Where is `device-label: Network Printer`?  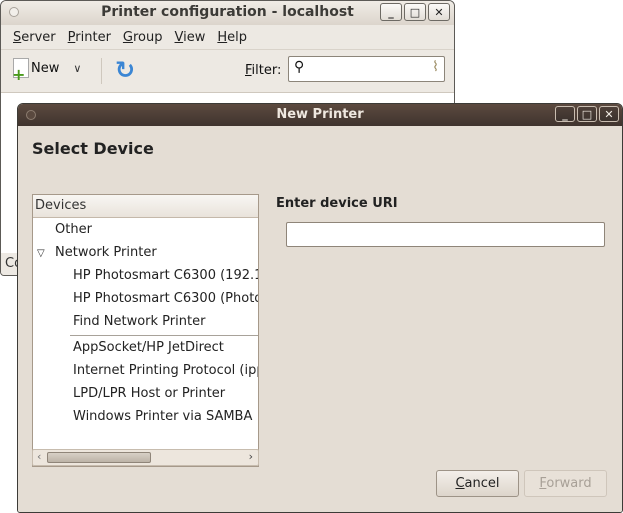 device-label: Network Printer is located at coordinates (106, 252).